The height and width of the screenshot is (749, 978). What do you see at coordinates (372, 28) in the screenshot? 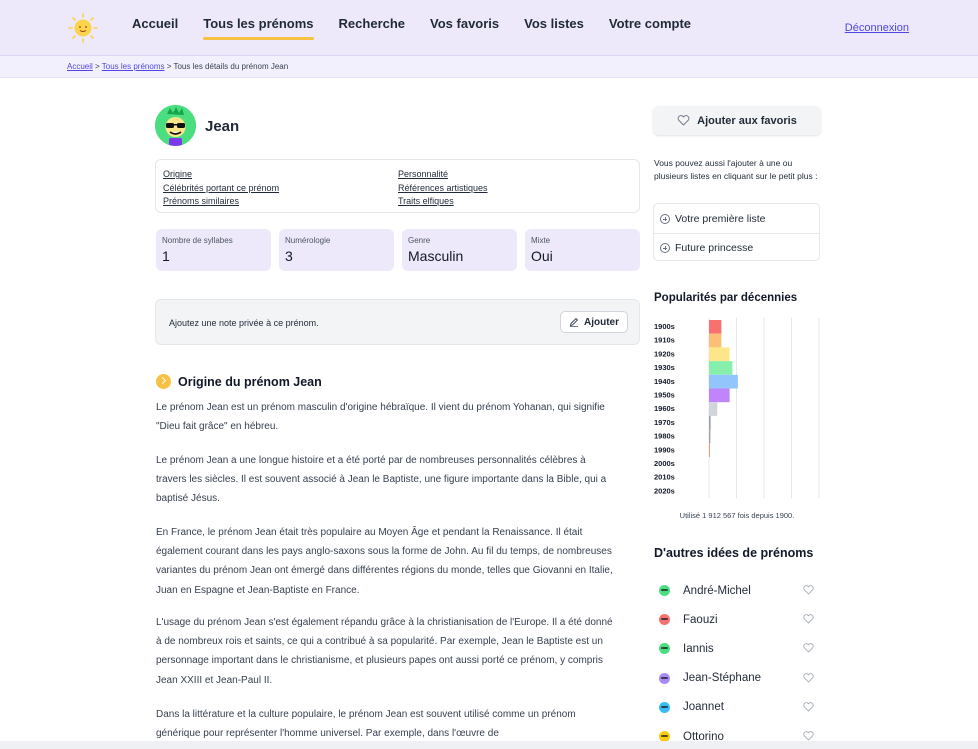
I see `nav-item-recherche: Recherche` at bounding box center [372, 28].